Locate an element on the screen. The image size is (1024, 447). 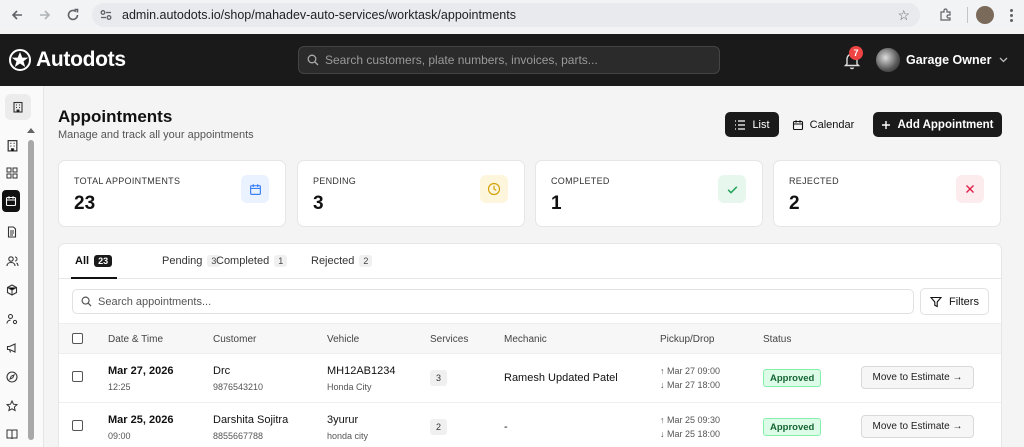
forward-arrow-icon is located at coordinates (45, 15).